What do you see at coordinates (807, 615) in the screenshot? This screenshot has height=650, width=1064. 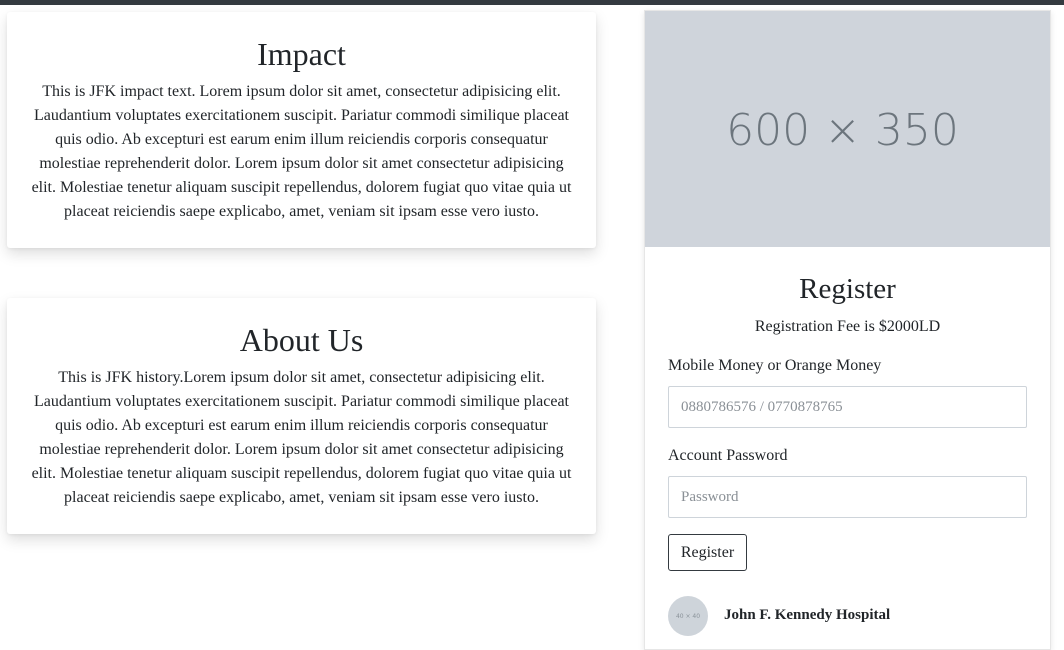 I see `hospital-name: John F. Kennedy Hospital` at bounding box center [807, 615].